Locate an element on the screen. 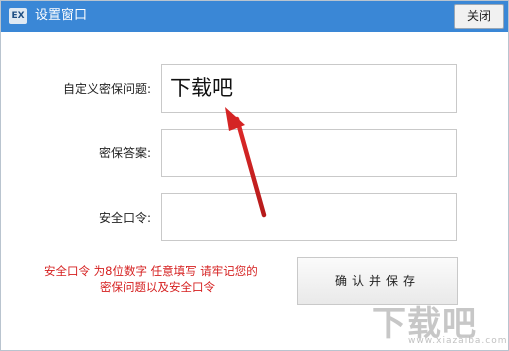 Image resolution: width=509 pixels, height=351 pixels. title-bar: EX 设置窗口 关闭 is located at coordinates (254, 16).